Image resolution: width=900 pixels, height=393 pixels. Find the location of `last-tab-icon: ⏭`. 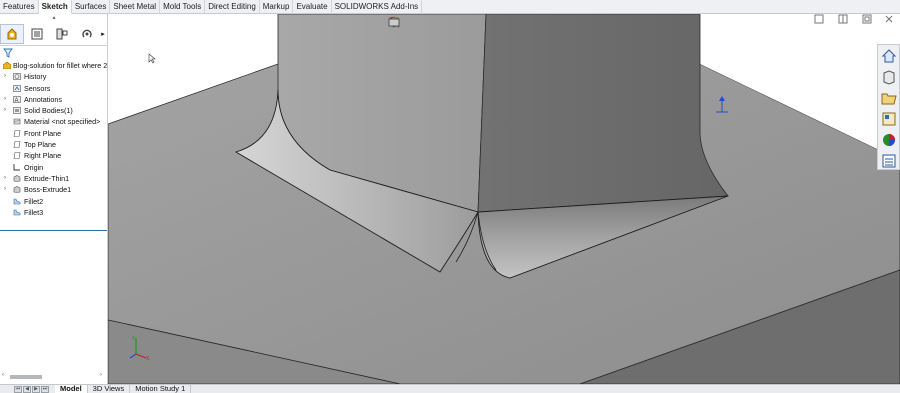

last-tab-icon: ⏭ is located at coordinates (45, 389).